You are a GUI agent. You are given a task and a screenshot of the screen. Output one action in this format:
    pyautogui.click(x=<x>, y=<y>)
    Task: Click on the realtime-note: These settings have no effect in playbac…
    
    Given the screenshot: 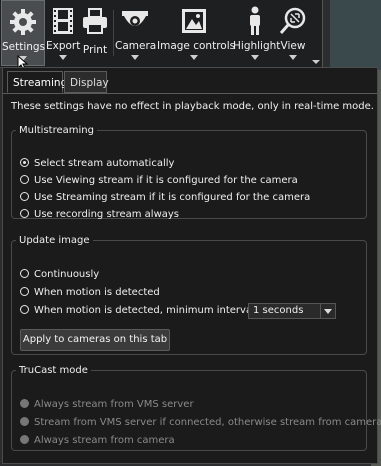 What is the action you would take?
    pyautogui.click(x=192, y=106)
    